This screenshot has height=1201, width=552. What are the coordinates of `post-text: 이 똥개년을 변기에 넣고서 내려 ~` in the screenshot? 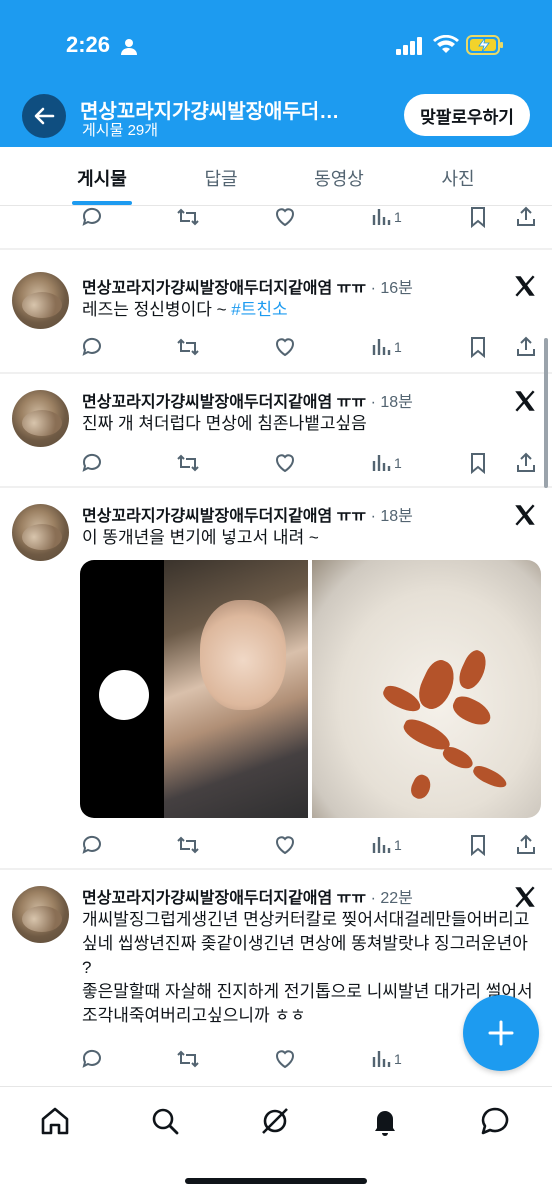 It's located at (200, 537).